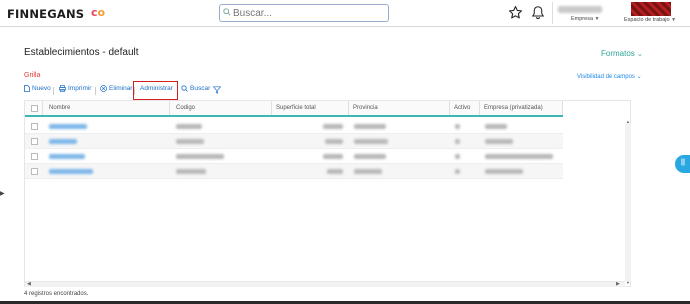 Image resolution: width=690 pixels, height=304 pixels. What do you see at coordinates (80, 88) in the screenshot?
I see `imprimir-label: Imprimir` at bounding box center [80, 88].